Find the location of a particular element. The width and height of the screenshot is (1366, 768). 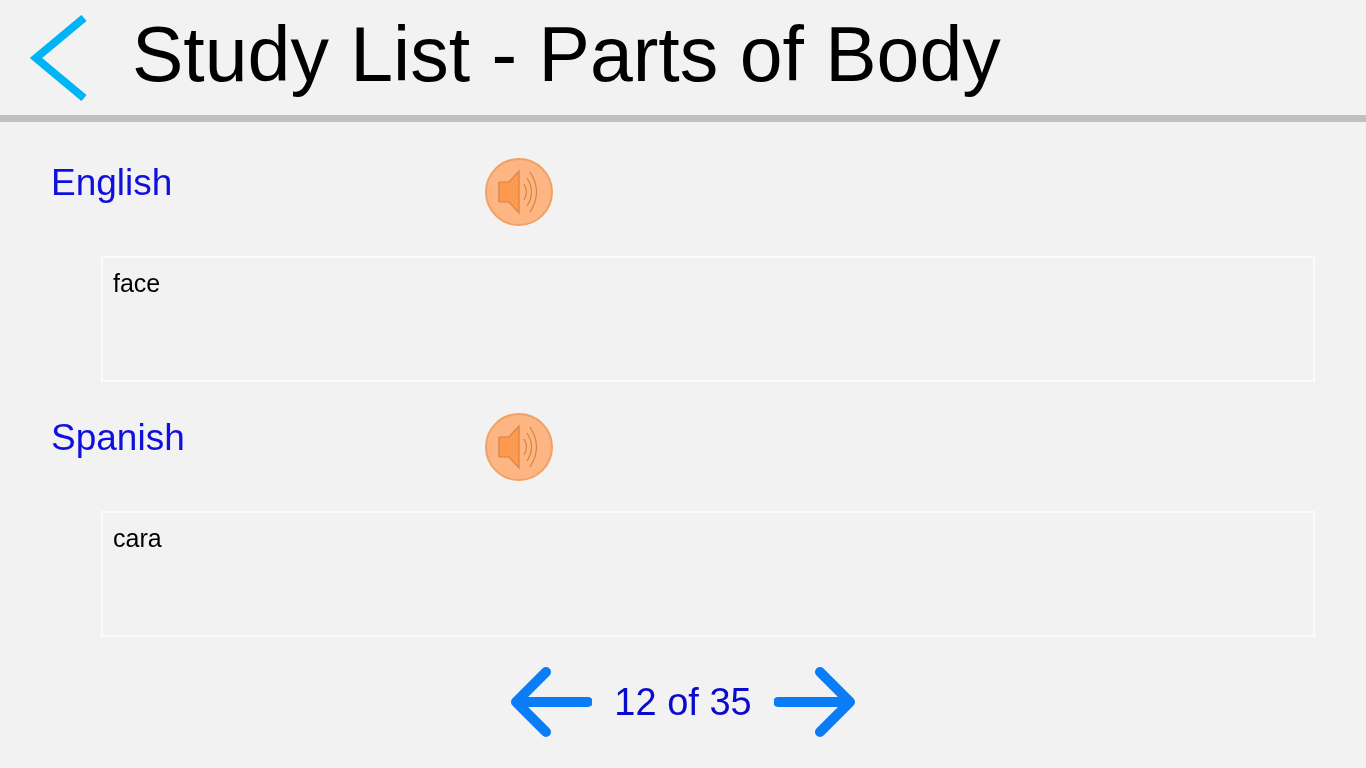

back-button is located at coordinates (58, 57).